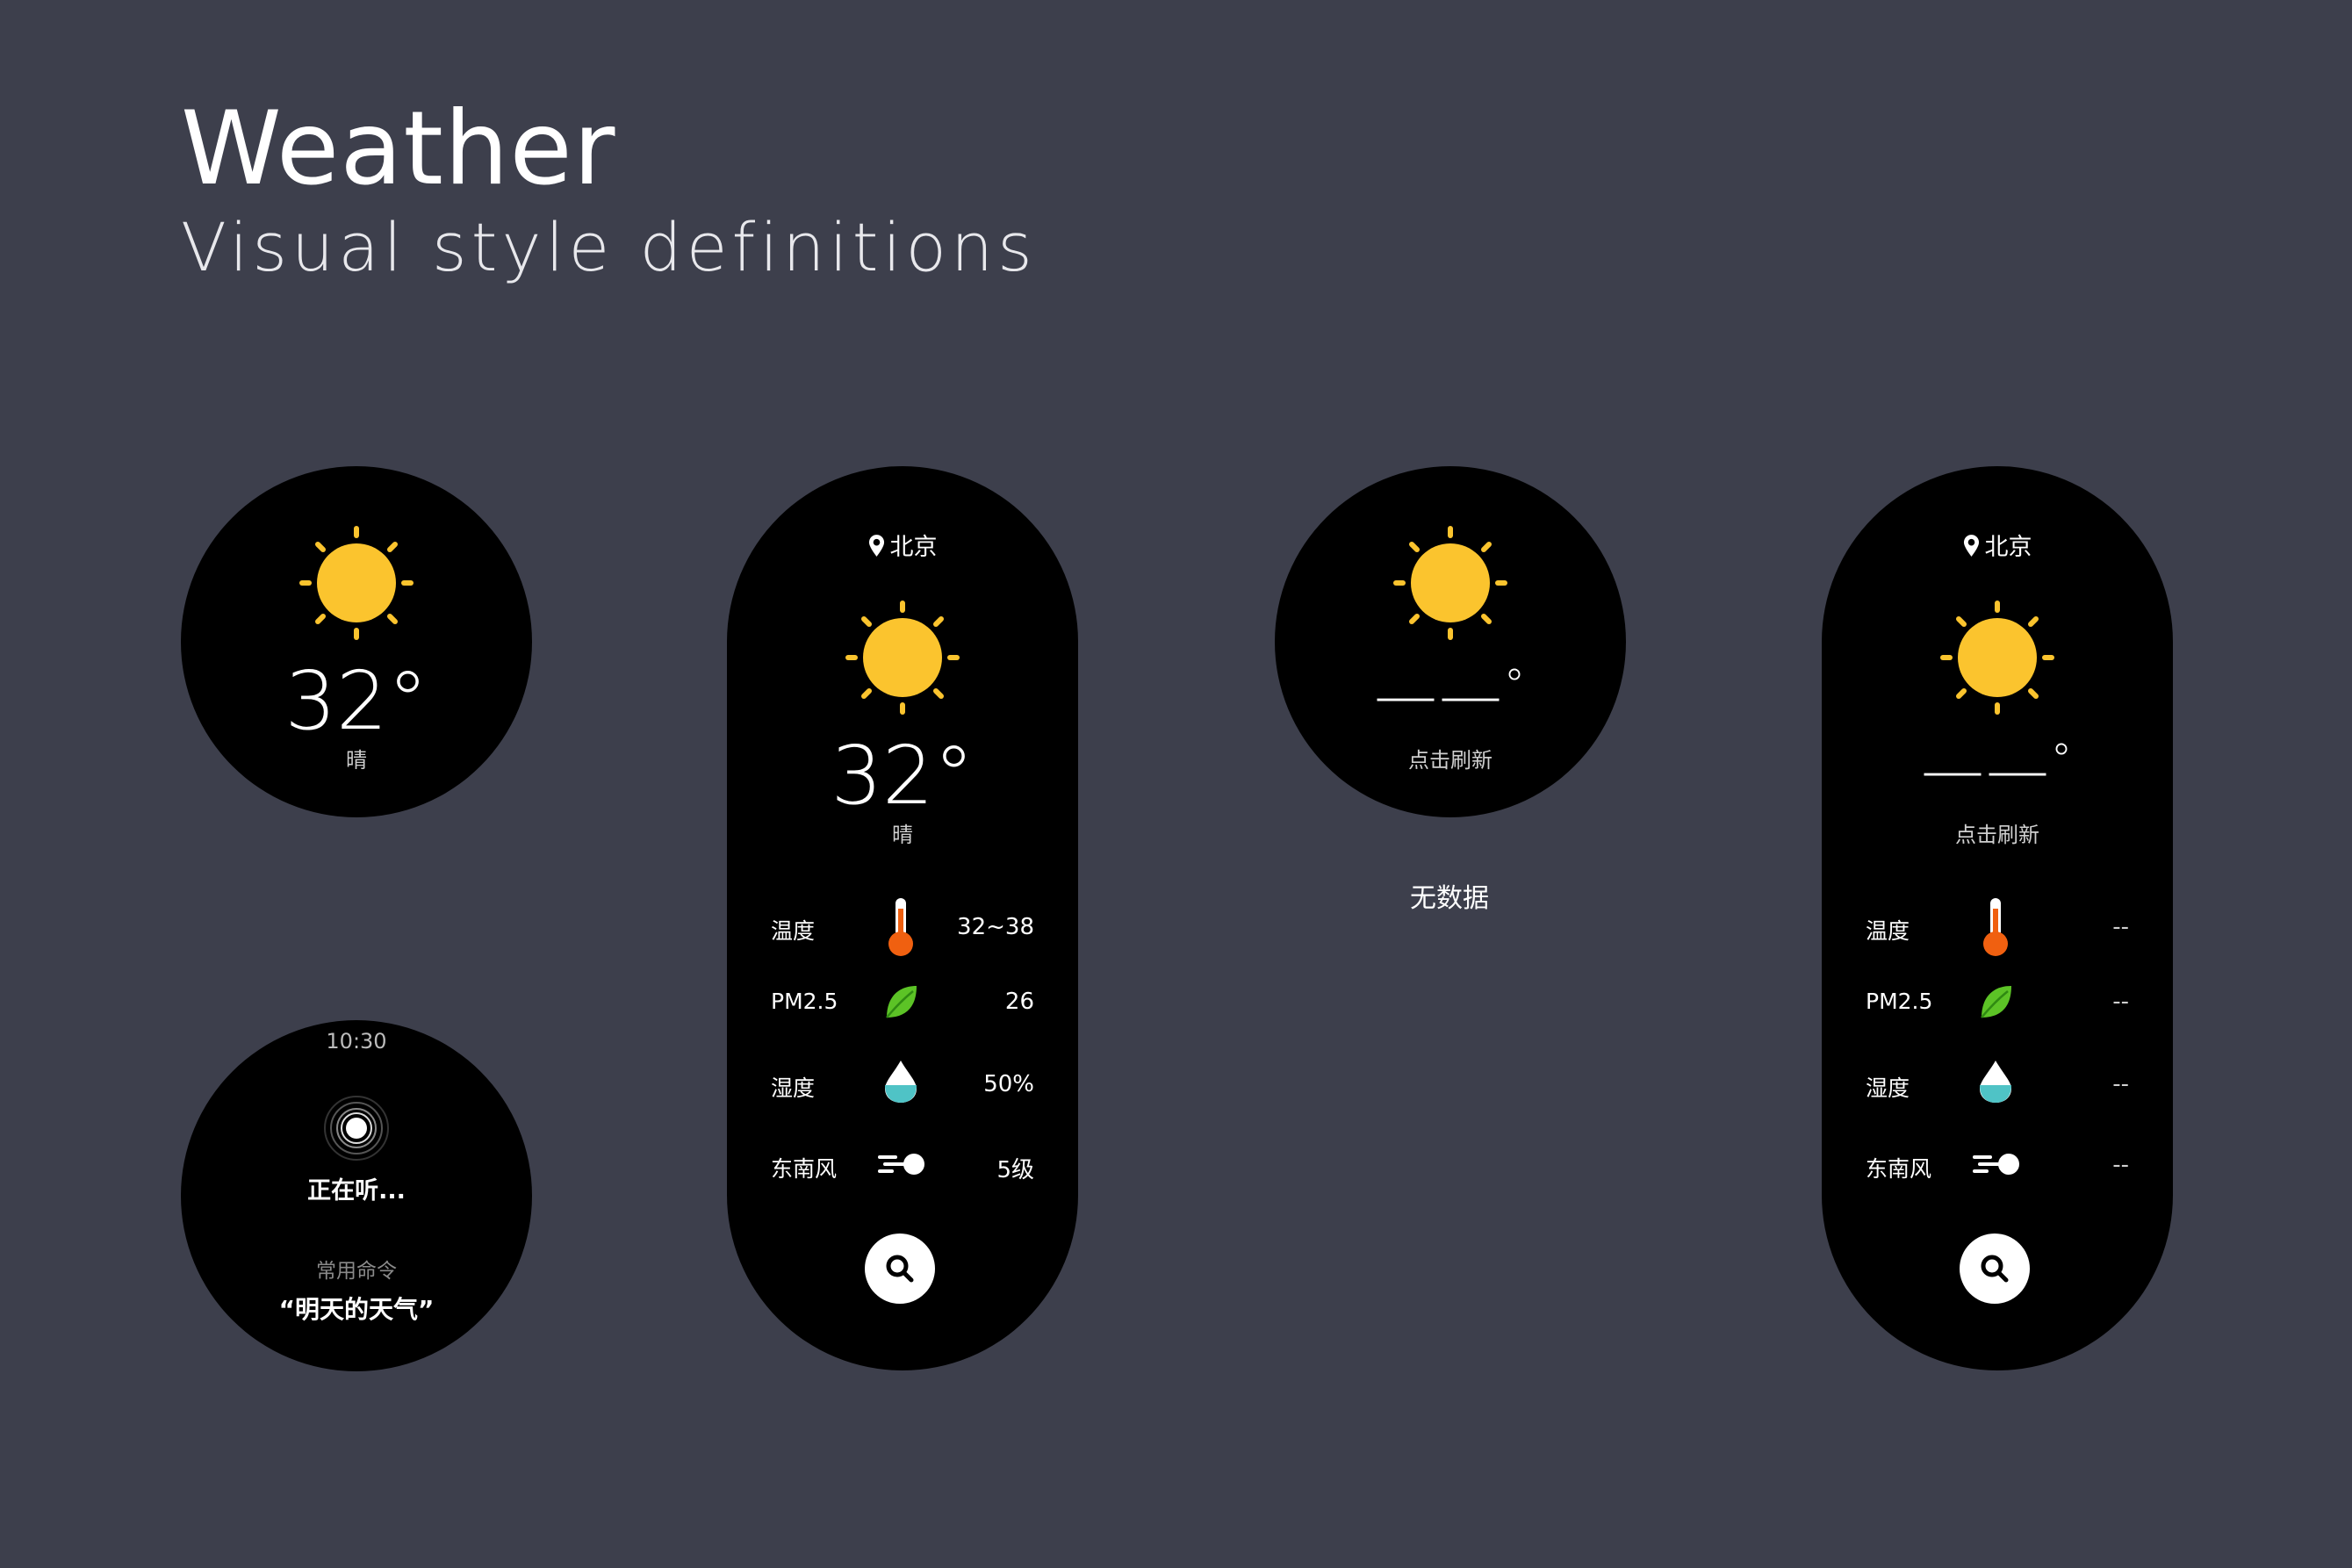 Image resolution: width=2352 pixels, height=1568 pixels. What do you see at coordinates (356, 641) in the screenshot?
I see `round-weather-watch: 32° 晴` at bounding box center [356, 641].